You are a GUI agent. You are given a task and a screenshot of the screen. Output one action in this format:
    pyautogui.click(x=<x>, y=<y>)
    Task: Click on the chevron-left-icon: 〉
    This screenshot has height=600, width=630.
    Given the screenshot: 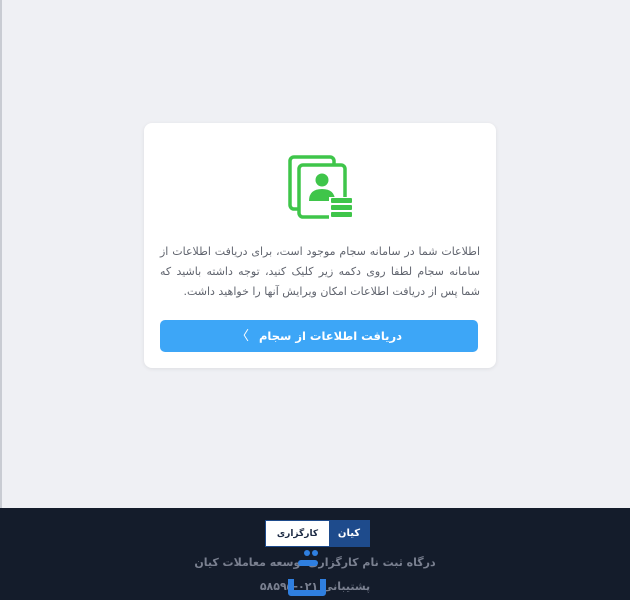 What is the action you would take?
    pyautogui.click(x=242, y=336)
    